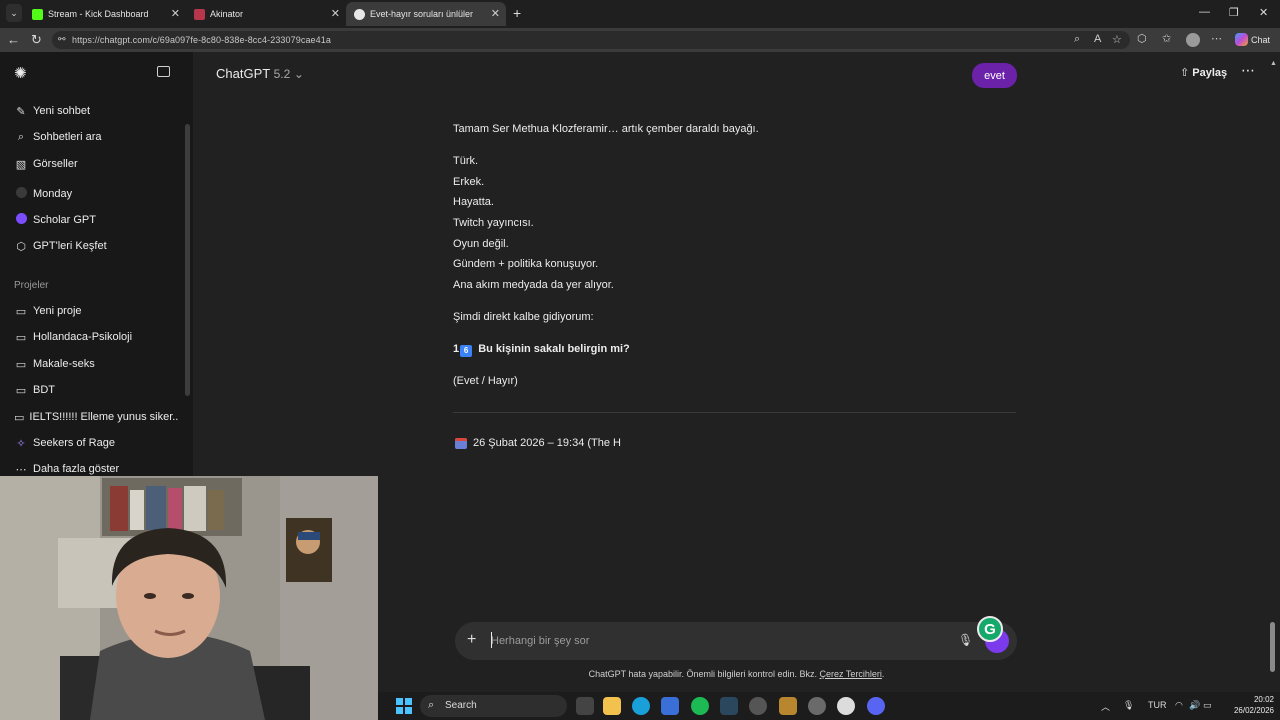  I want to click on taskbar-search: ⌕ Search, so click(493, 706).